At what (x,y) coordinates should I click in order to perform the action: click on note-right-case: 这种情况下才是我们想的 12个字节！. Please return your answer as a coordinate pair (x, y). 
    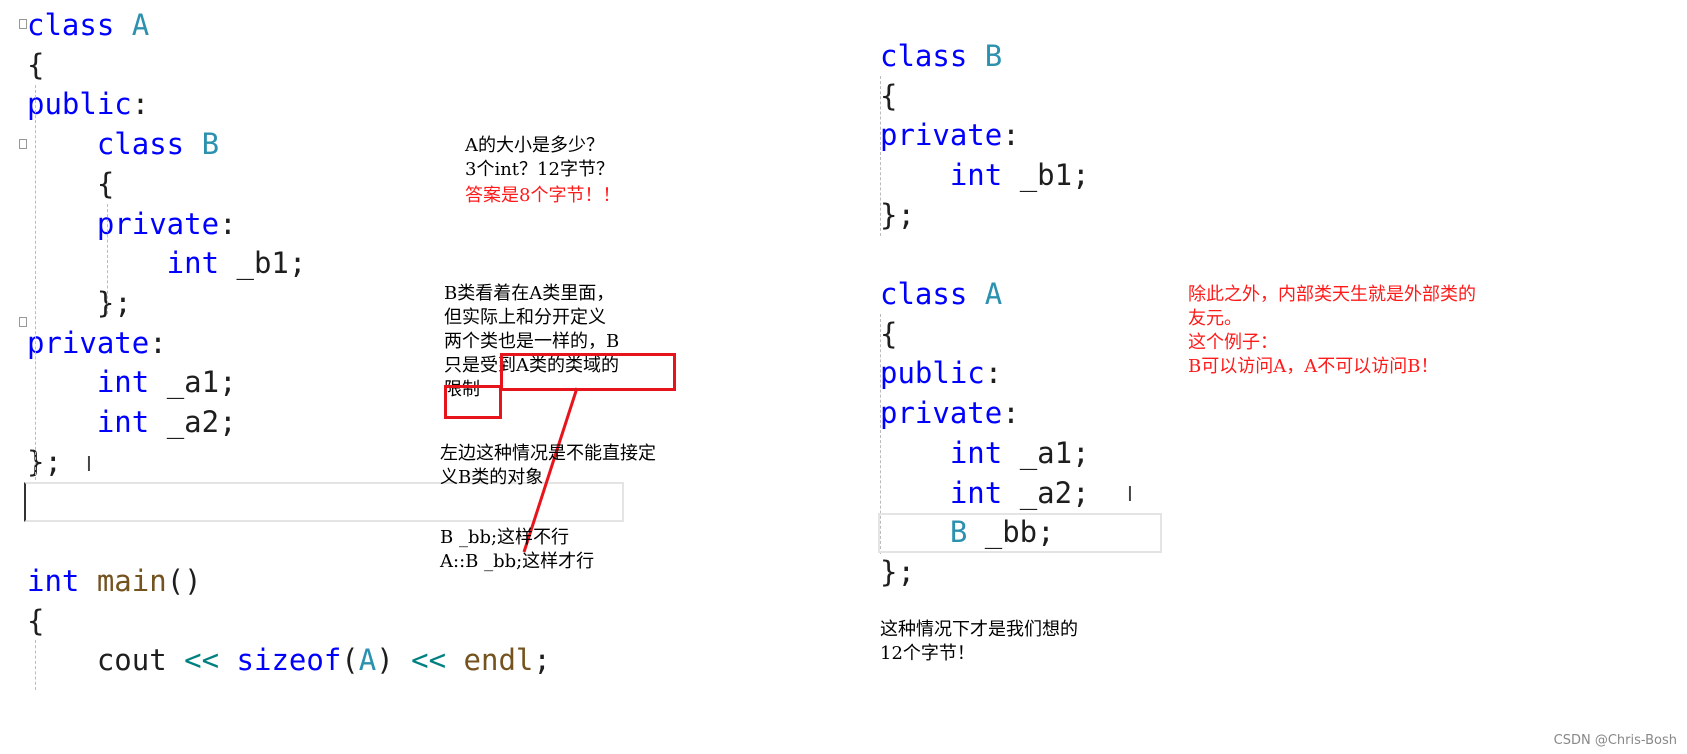
    Looking at the image, I should click on (979, 641).